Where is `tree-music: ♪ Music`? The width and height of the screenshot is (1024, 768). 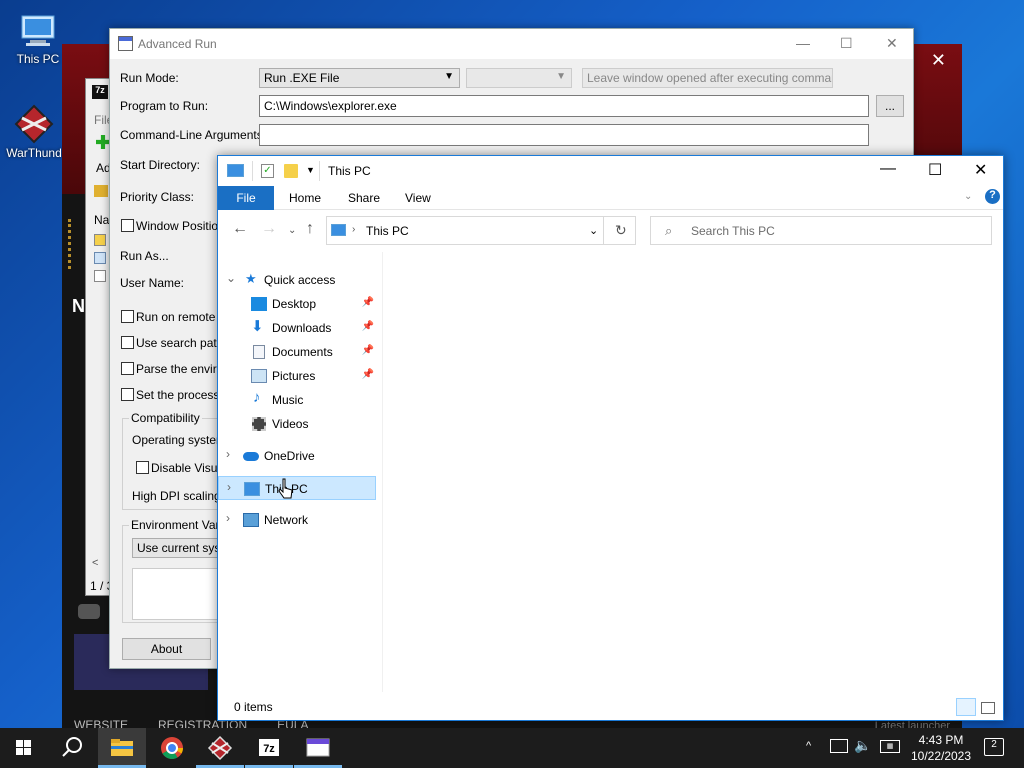
tree-music: ♪ Music is located at coordinates (297, 400).